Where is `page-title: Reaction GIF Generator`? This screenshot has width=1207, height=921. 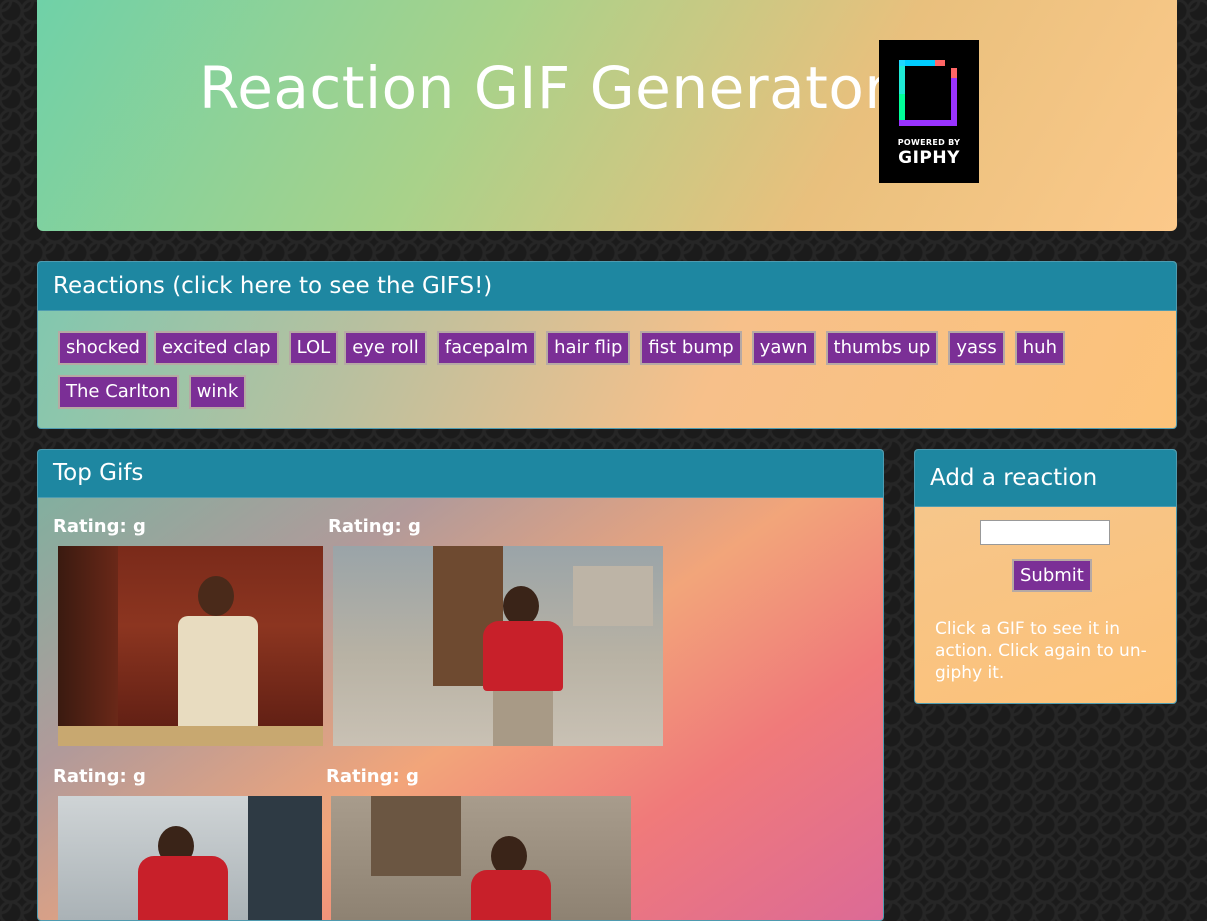 page-title: Reaction GIF Generator is located at coordinates (544, 88).